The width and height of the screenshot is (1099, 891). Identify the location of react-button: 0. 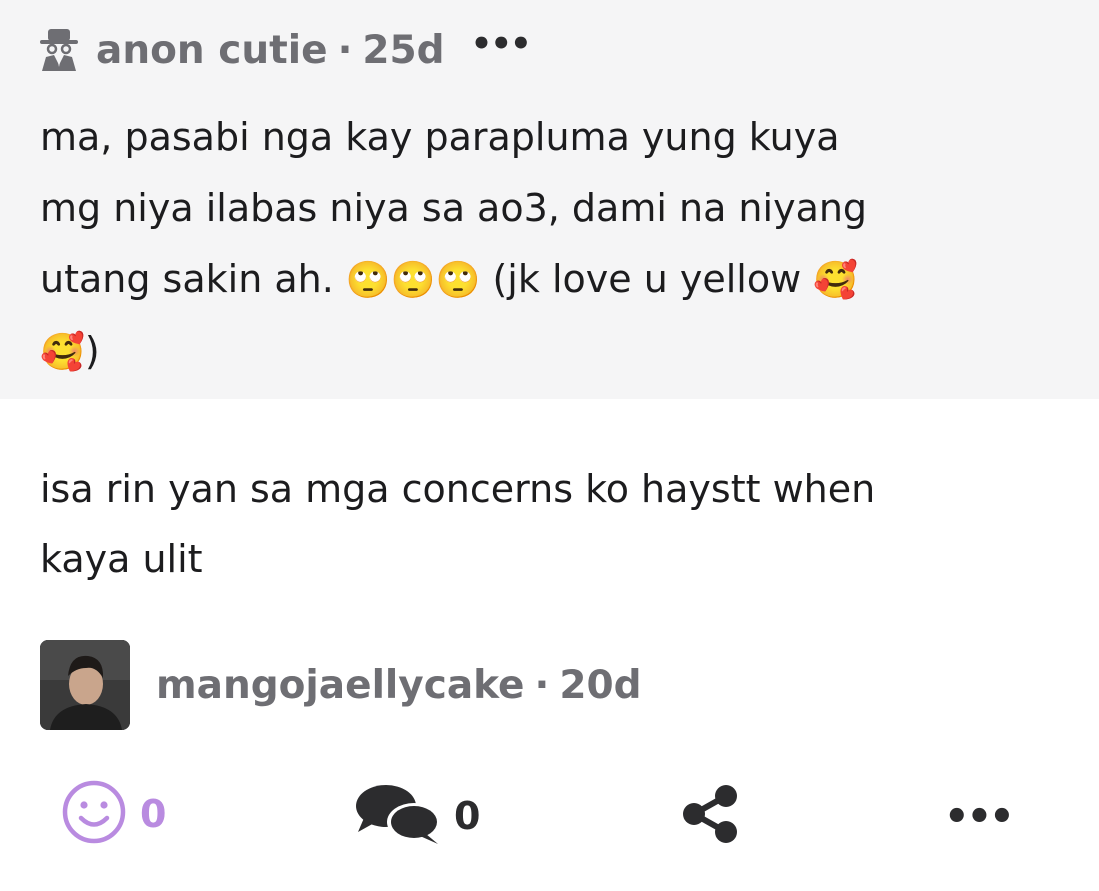
(113, 814).